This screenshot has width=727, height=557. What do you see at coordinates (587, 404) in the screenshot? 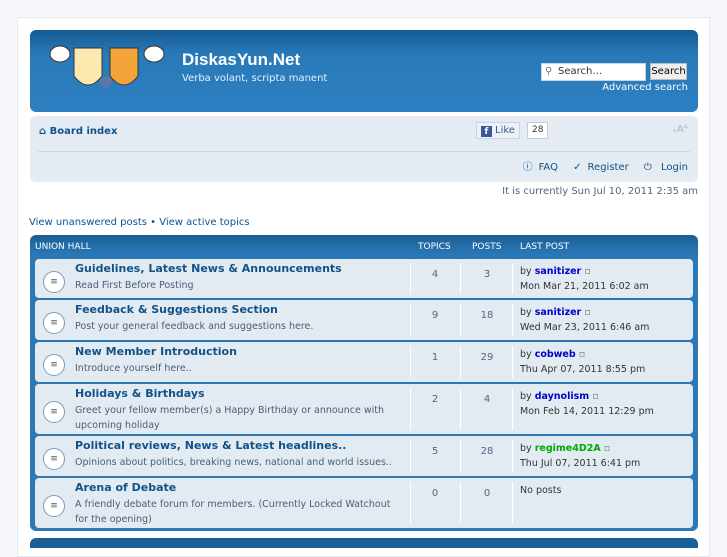
I see `last-post: by daynolism ▫ Mon Feb 14, 2011 12:29 pm` at bounding box center [587, 404].